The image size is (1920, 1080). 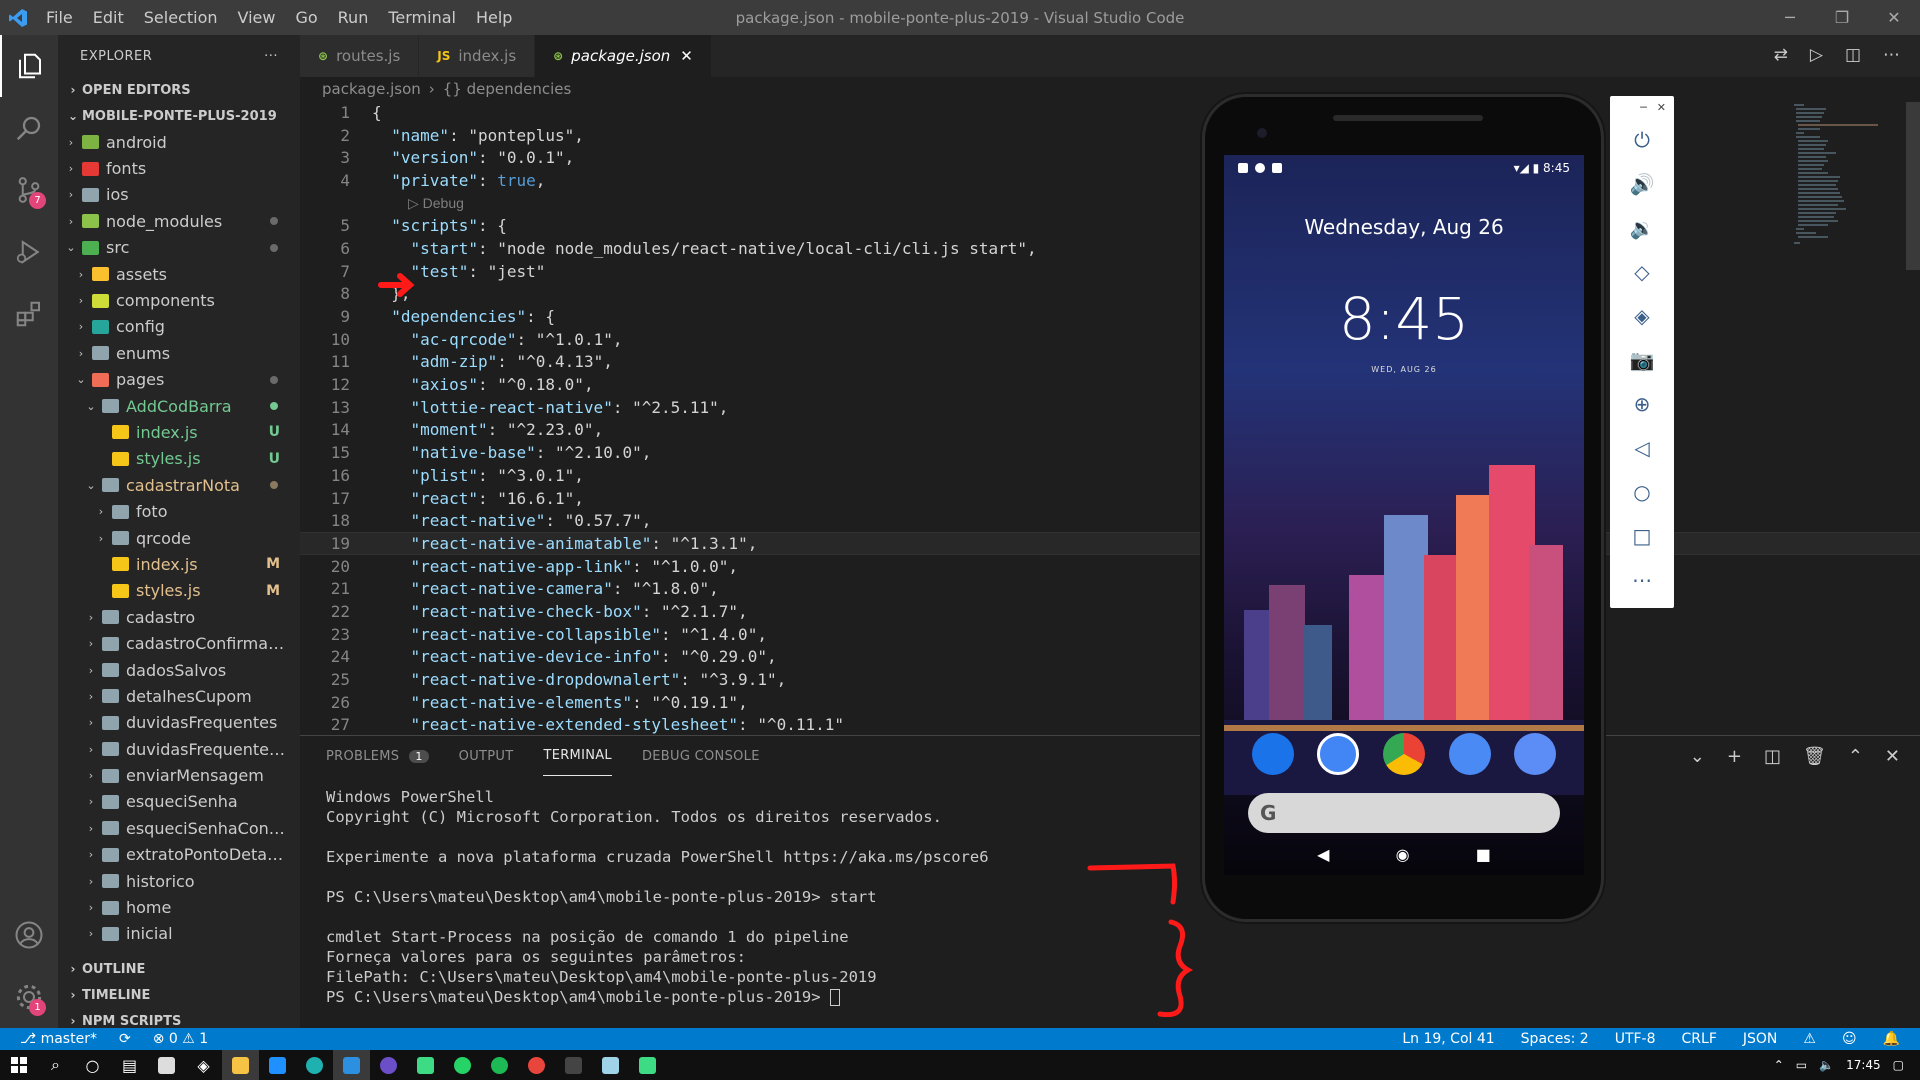 What do you see at coordinates (1403, 754) in the screenshot?
I see `chrome-app-icon` at bounding box center [1403, 754].